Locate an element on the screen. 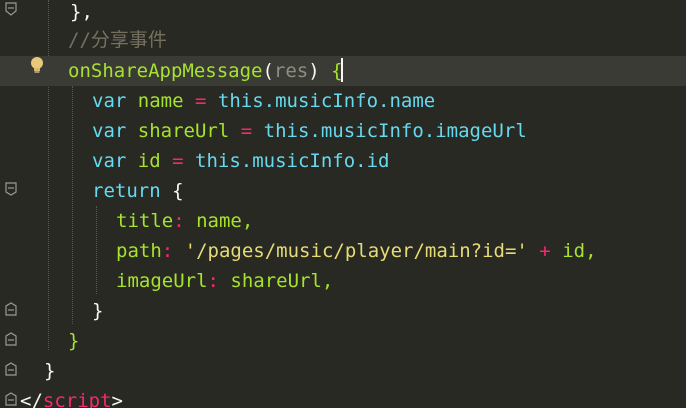 This screenshot has height=408, width=686. code-expression: this.musicInfo.imageUrl is located at coordinates (395, 131).